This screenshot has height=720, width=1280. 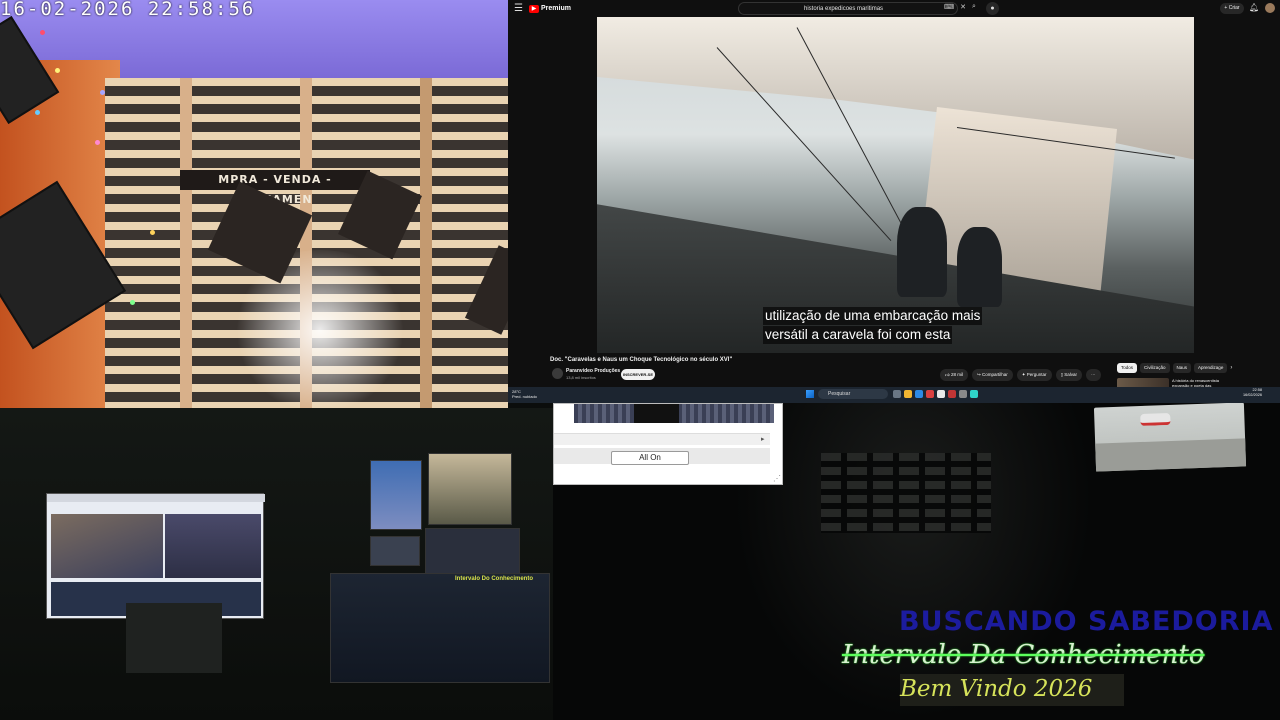 I want to click on chip-ships: Naus, so click(x=1182, y=368).